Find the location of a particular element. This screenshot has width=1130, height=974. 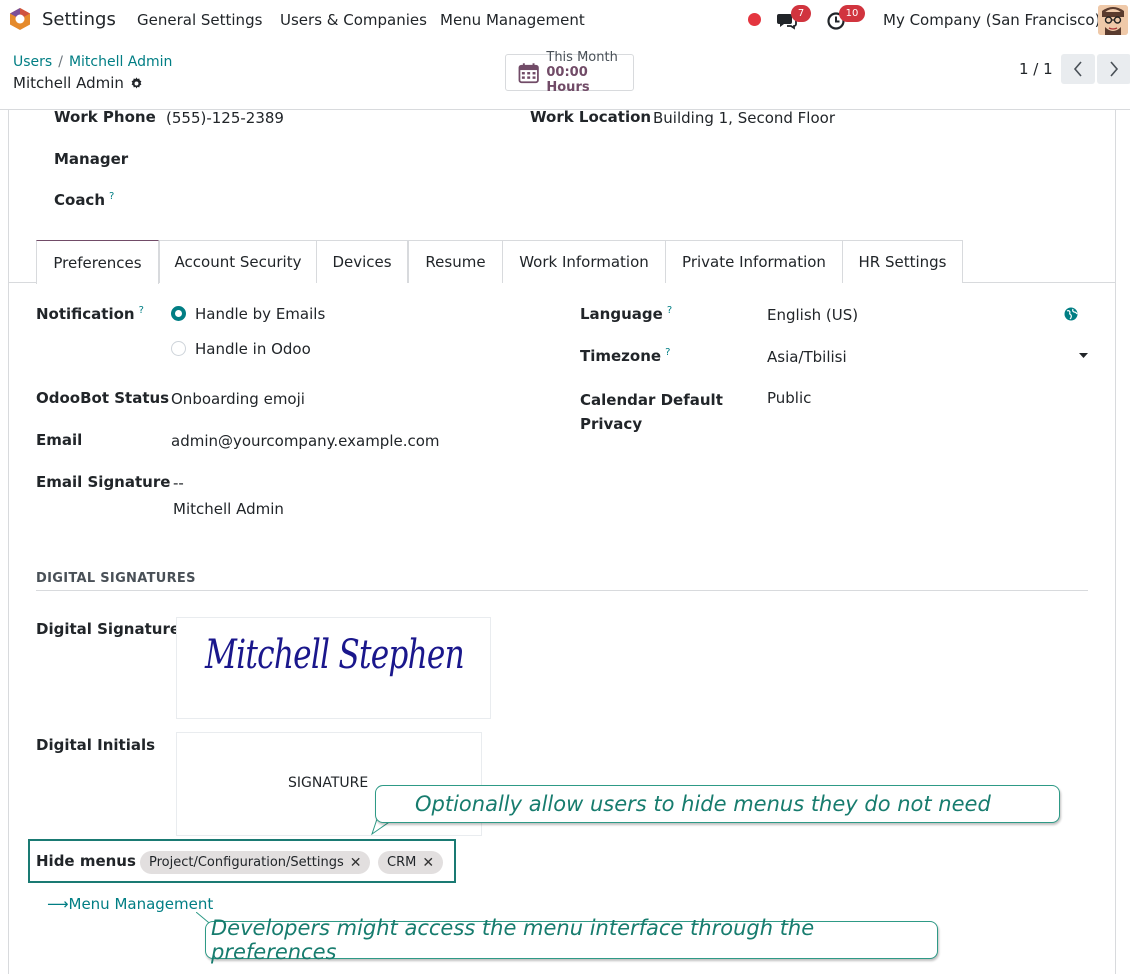

record-title: Mitchell Admin is located at coordinates (78, 83).